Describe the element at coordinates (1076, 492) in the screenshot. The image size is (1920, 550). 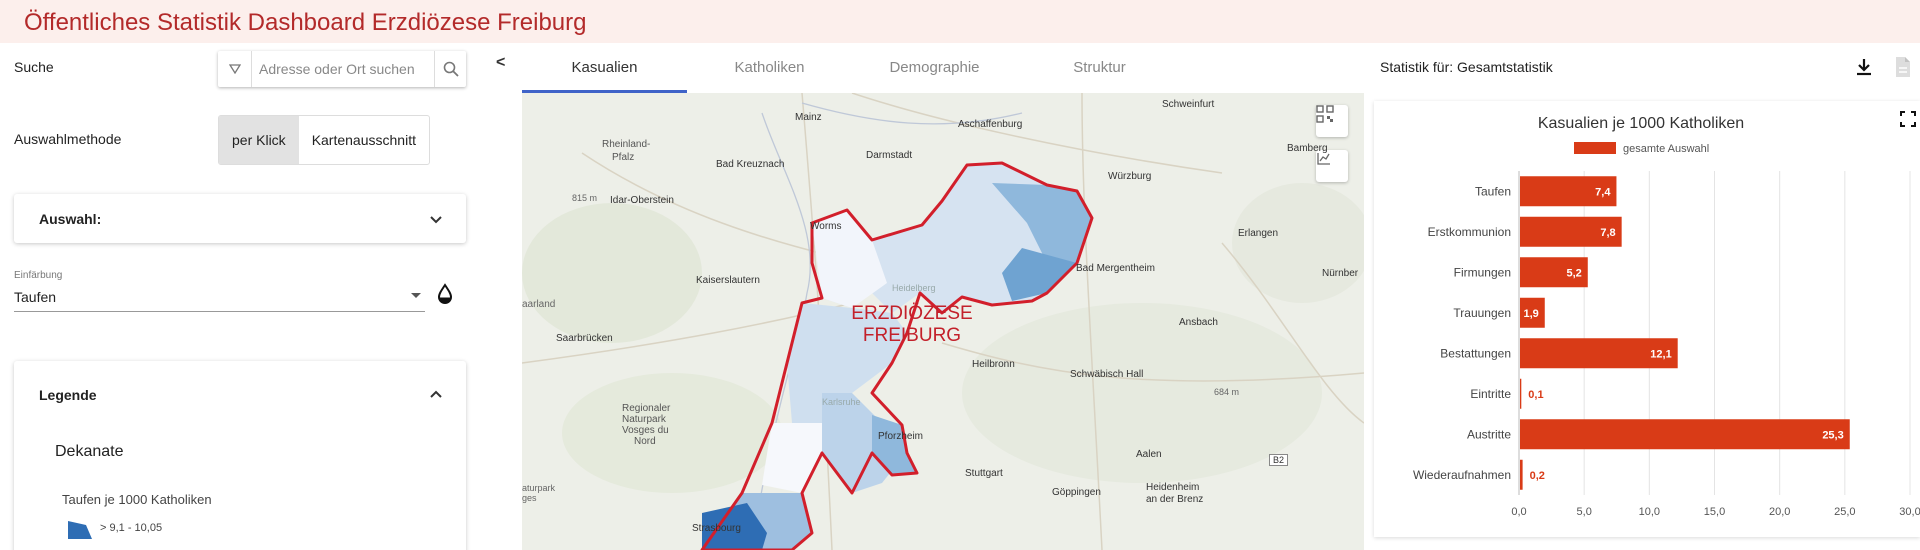
I see `map-label: Göppingen` at that location.